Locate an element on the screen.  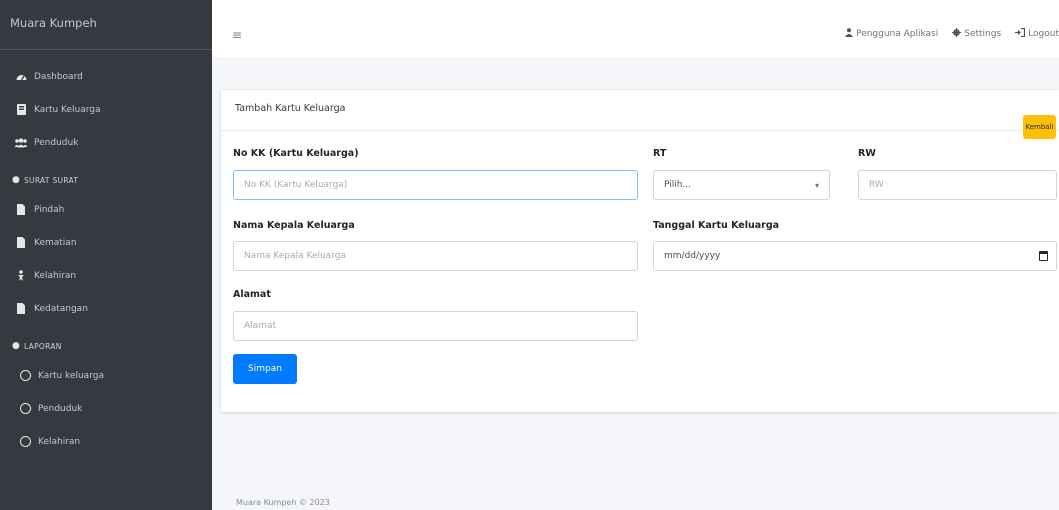
baby-icon is located at coordinates (21, 276).